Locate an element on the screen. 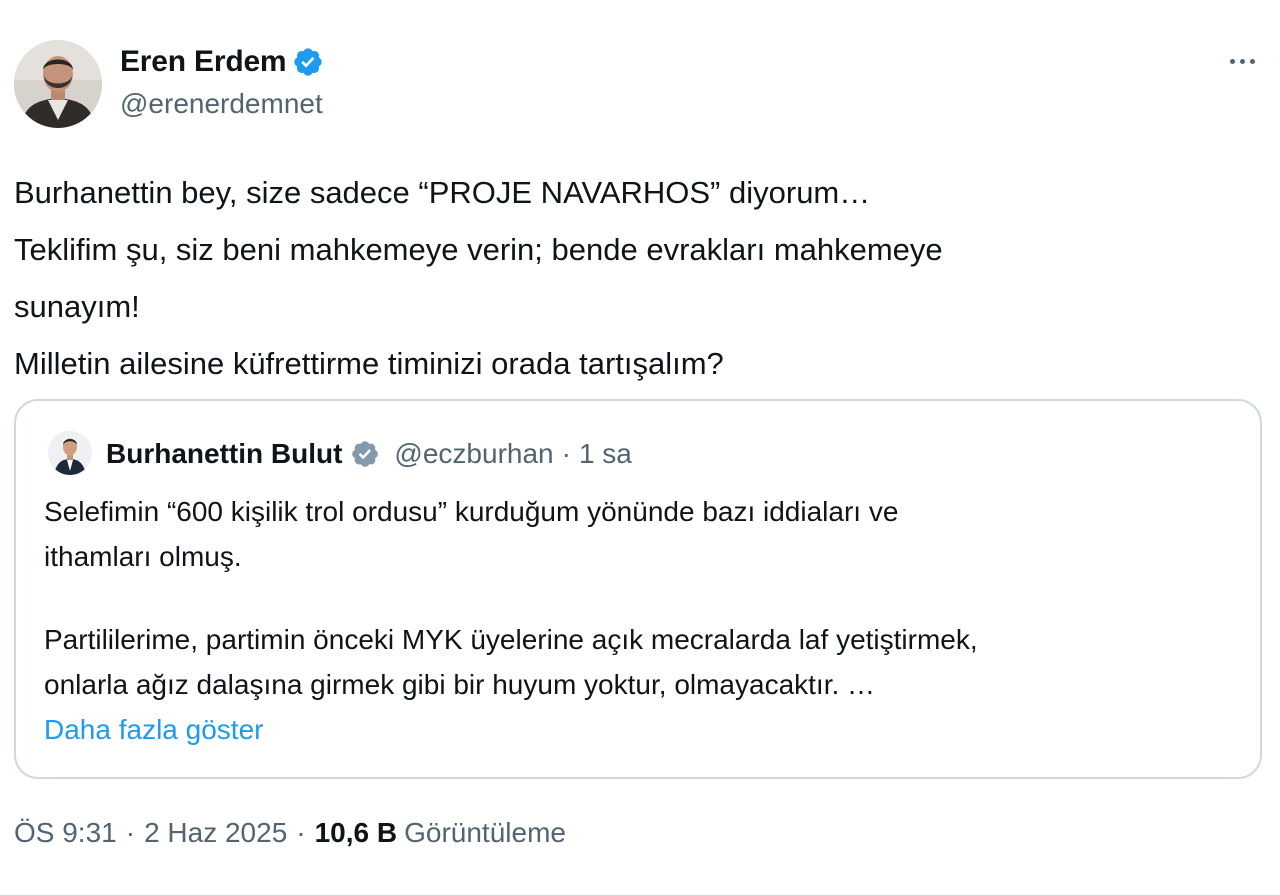 This screenshot has height=895, width=1280. views-label: Görüntüleme is located at coordinates (485, 832).